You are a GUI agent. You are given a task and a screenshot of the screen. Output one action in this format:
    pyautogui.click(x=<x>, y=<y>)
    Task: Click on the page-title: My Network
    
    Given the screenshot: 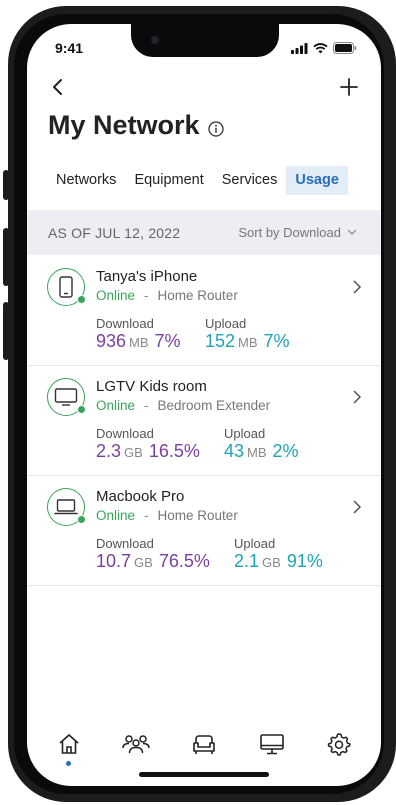 What is the action you would take?
    pyautogui.click(x=124, y=125)
    